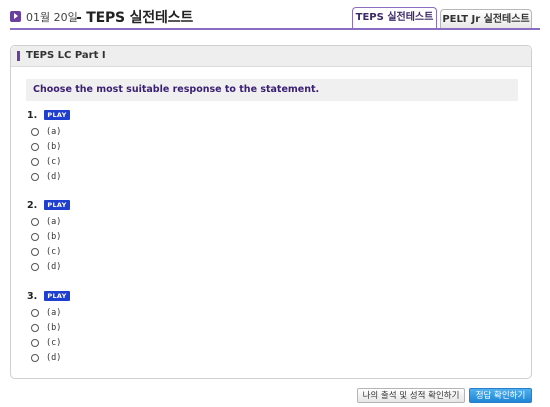  What do you see at coordinates (394, 17) in the screenshot?
I see `tab-teps-test: TEPS 실전테스트` at bounding box center [394, 17].